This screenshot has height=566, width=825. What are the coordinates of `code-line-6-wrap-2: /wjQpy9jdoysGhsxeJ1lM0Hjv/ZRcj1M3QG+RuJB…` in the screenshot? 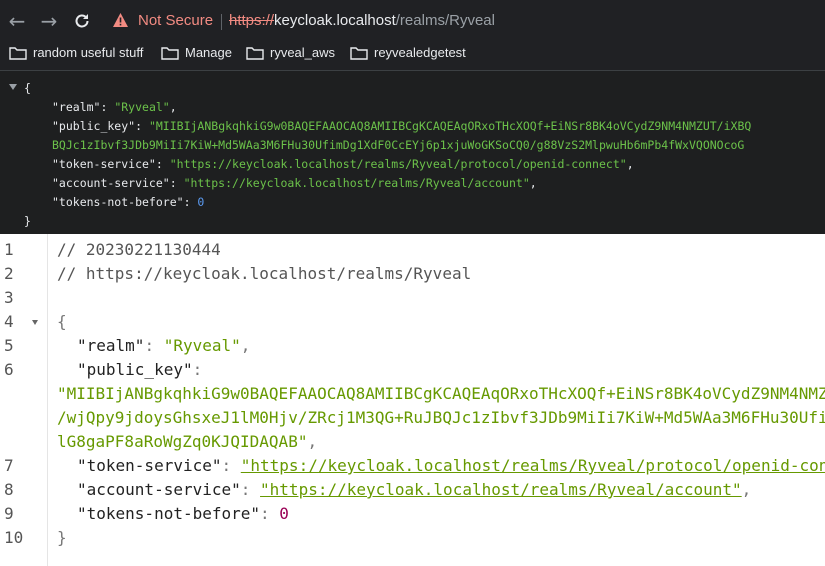 It's located at (441, 418).